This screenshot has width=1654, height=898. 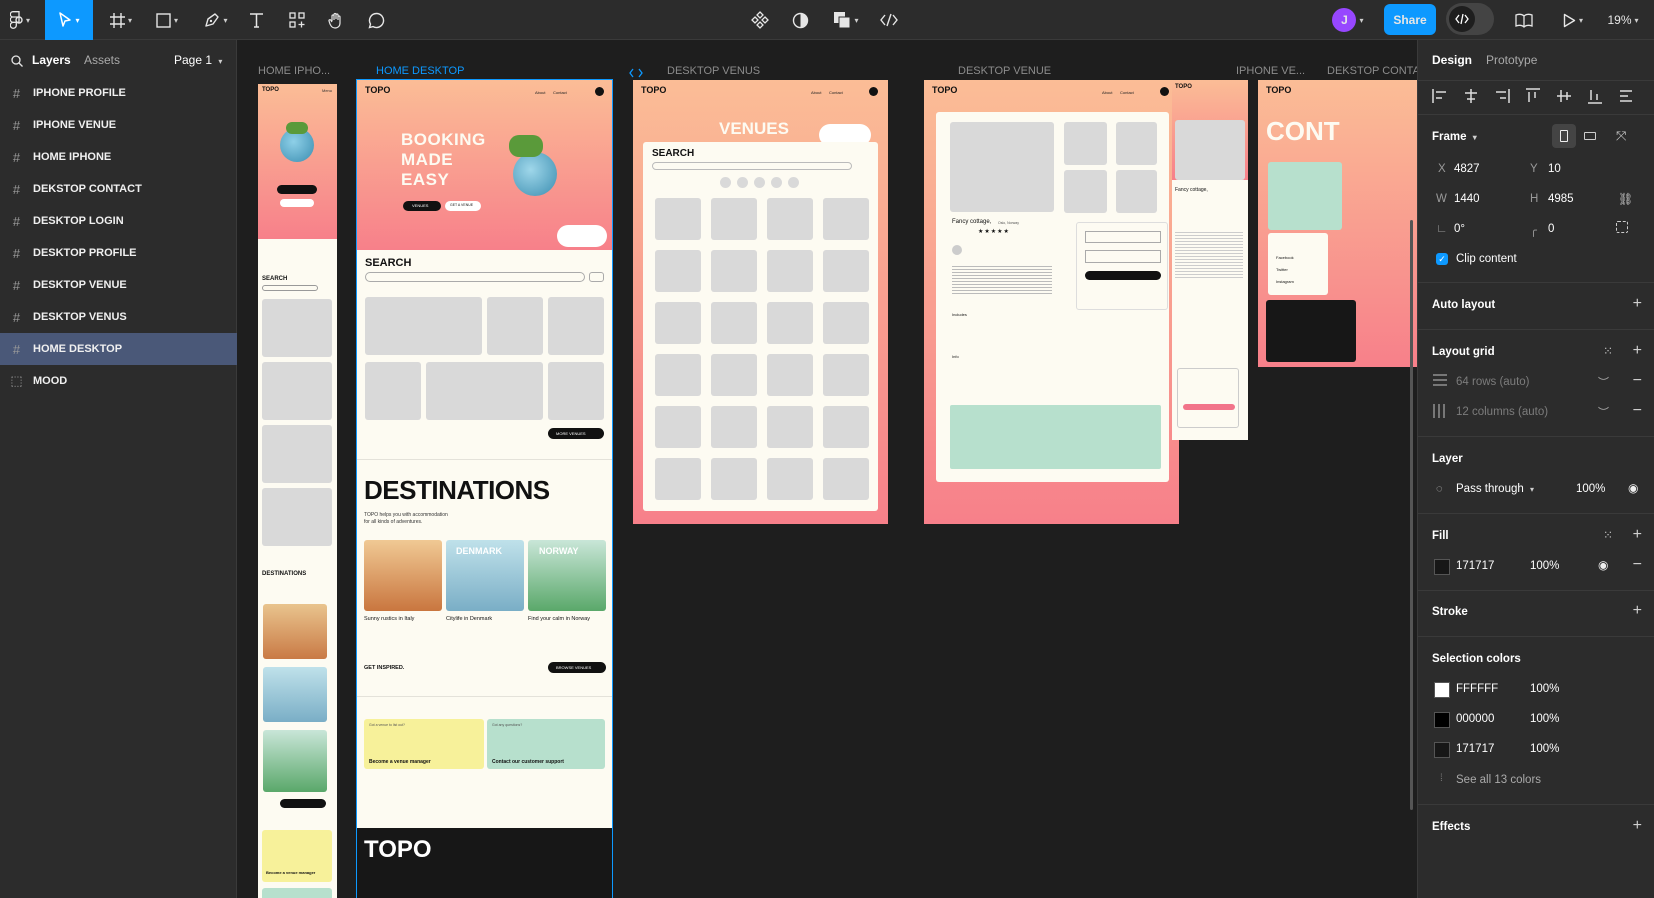 What do you see at coordinates (1210, 260) in the screenshot?
I see `frame-iphone-venue: TOPO Fancy cottage,` at bounding box center [1210, 260].